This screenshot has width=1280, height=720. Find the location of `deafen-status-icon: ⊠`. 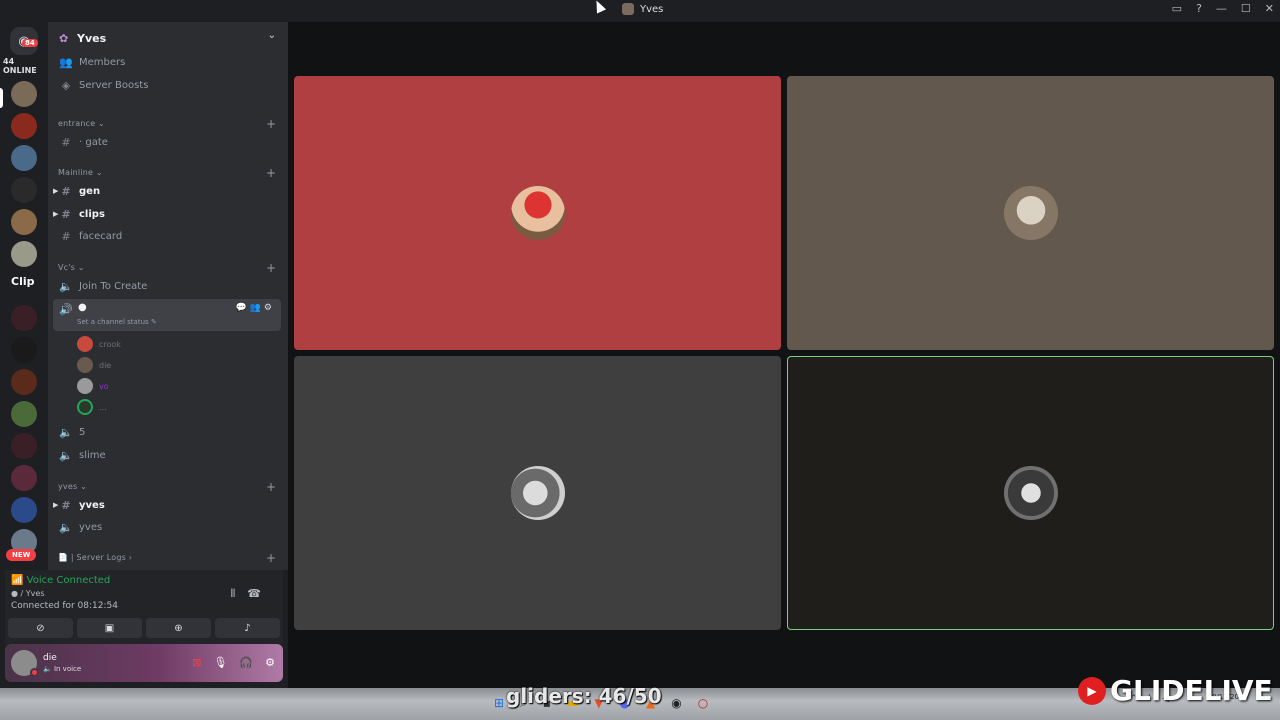

deafen-status-icon: ⊠ is located at coordinates (196, 662).